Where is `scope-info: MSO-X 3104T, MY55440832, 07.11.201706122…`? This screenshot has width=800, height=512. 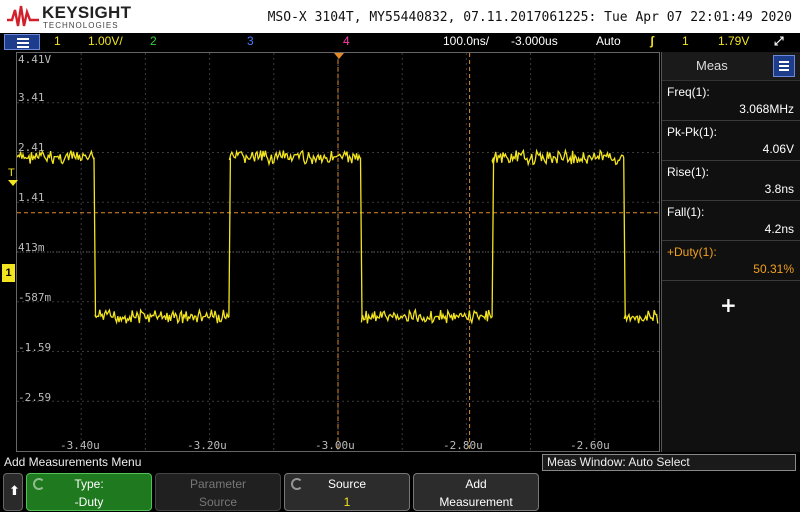 scope-info: MSO-X 3104T, MY55440832, 07.11.201706122… is located at coordinates (529, 17).